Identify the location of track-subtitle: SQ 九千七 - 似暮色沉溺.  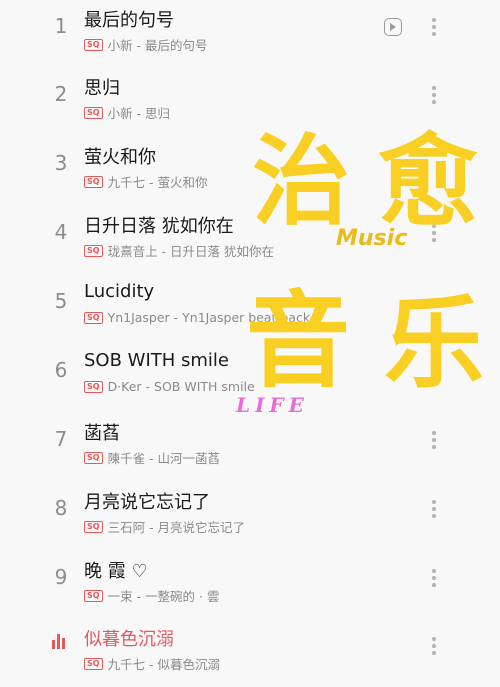
(152, 663).